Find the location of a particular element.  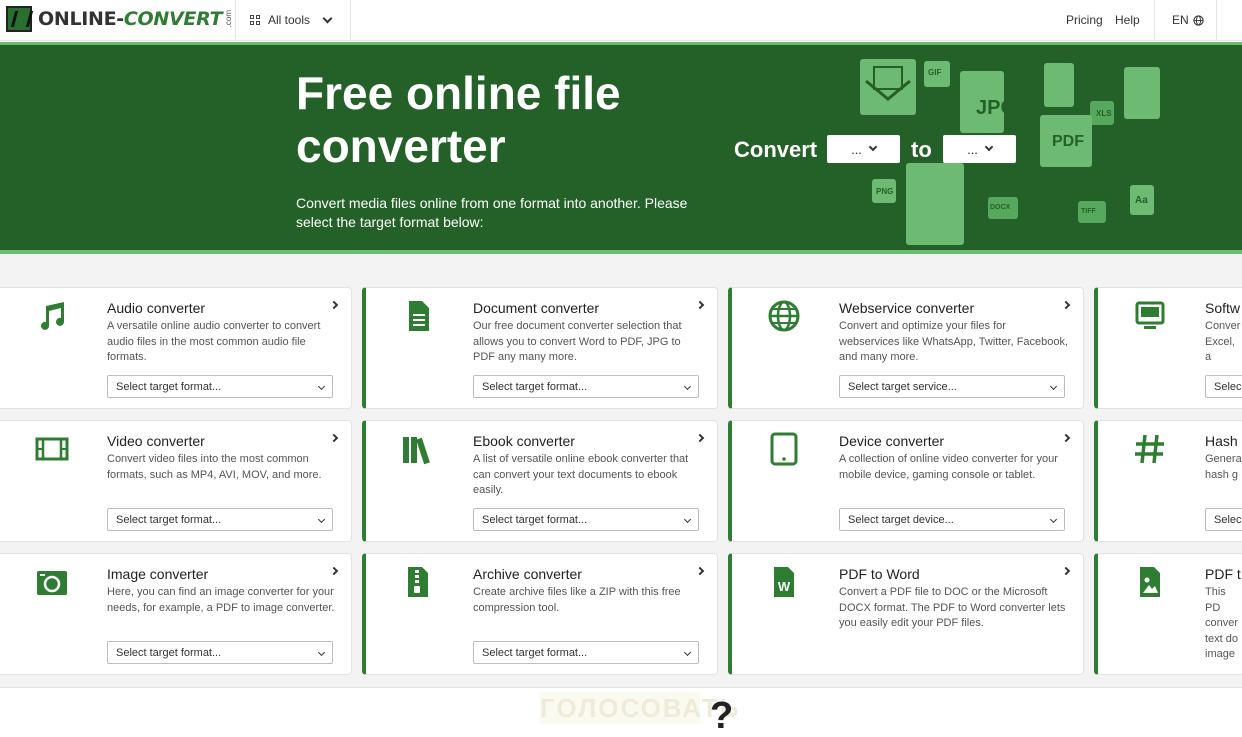

language-selector: EN is located at coordinates (1188, 20).